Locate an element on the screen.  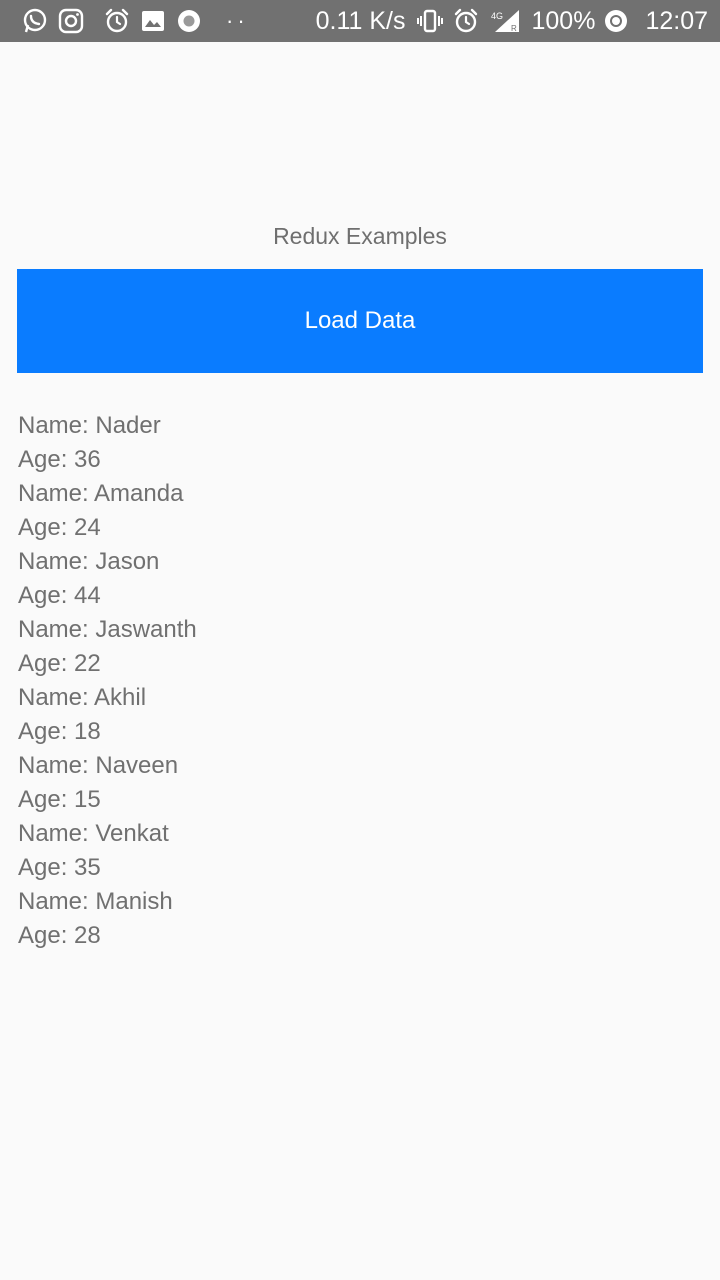
status-bar: ·· 0.11 K/s 4G R 100% 12:07 is located at coordinates (360, 21).